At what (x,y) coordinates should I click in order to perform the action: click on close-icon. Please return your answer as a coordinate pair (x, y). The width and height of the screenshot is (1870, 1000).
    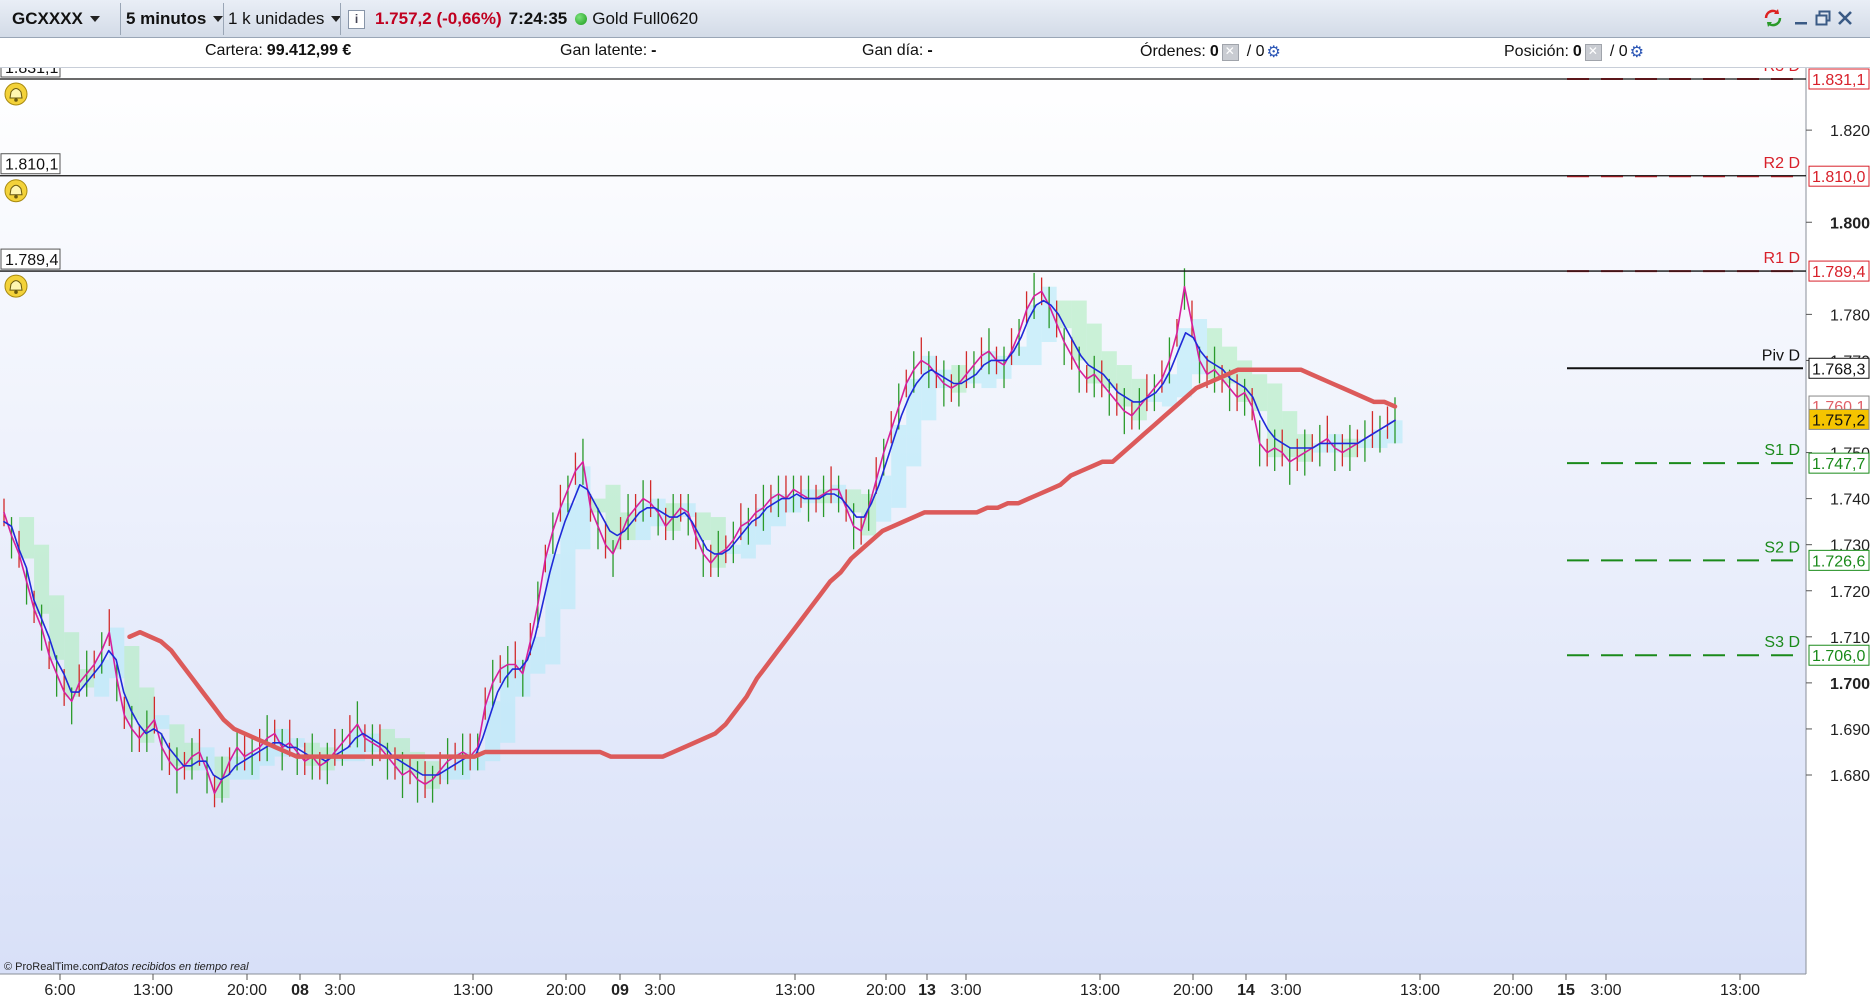
    Looking at the image, I should click on (1845, 18).